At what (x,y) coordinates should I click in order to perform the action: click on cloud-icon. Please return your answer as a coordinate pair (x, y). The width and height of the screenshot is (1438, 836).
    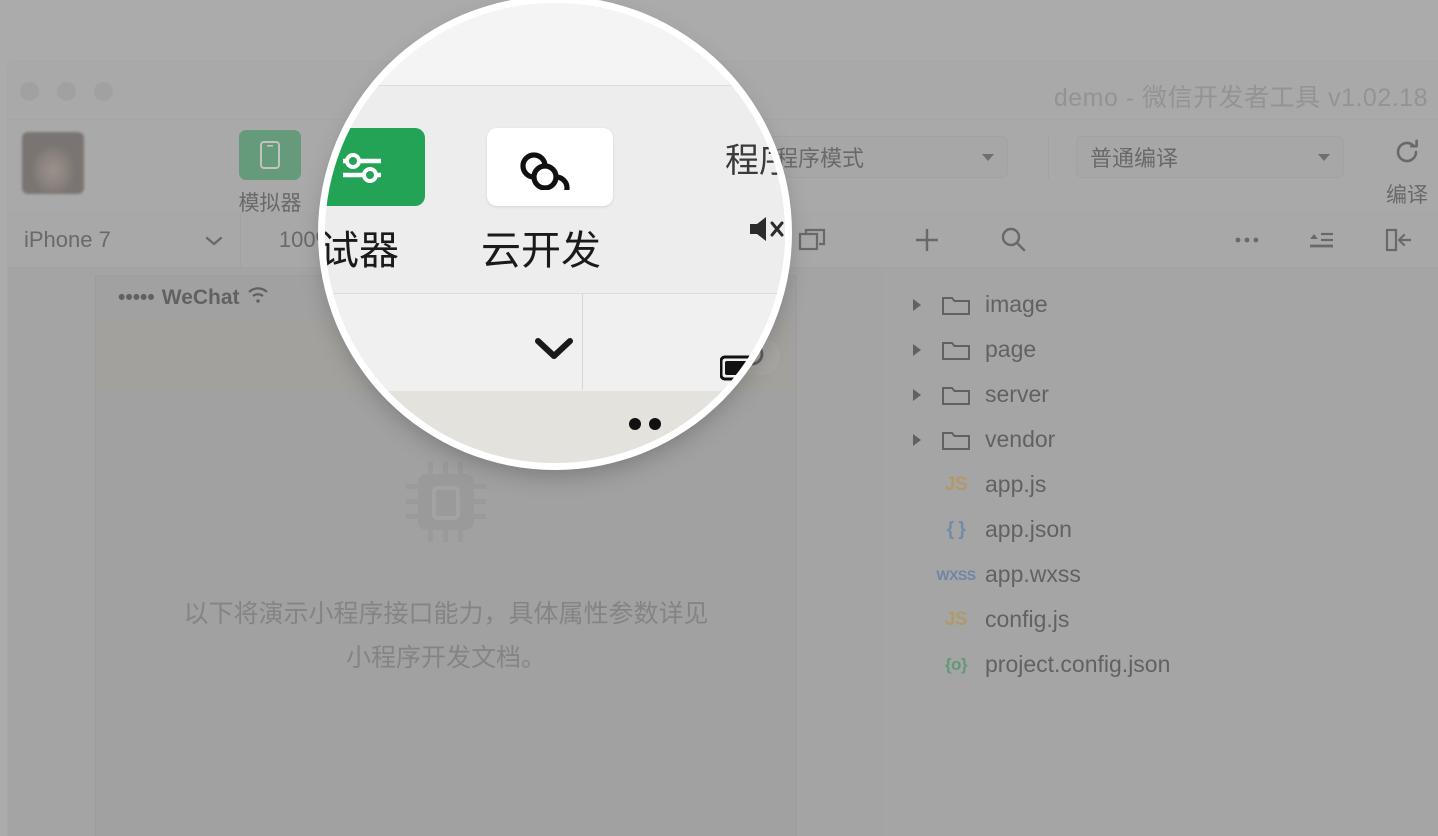
    Looking at the image, I should click on (550, 171).